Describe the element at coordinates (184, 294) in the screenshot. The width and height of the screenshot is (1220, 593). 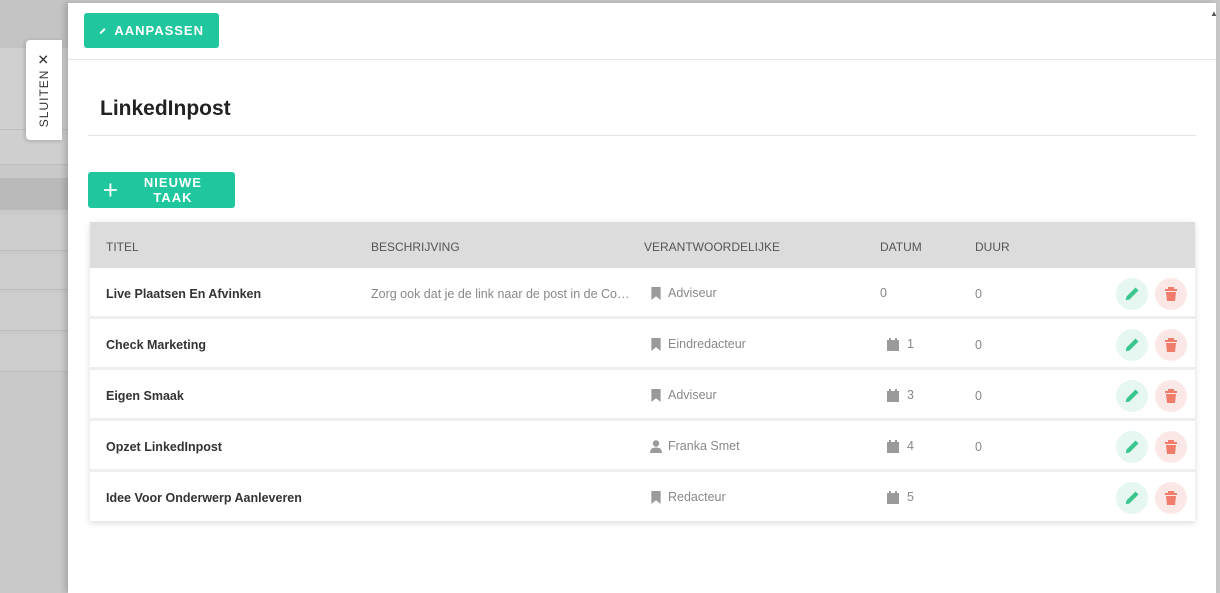
I see `task-title: Live Plaatsen En Afvinken` at that location.